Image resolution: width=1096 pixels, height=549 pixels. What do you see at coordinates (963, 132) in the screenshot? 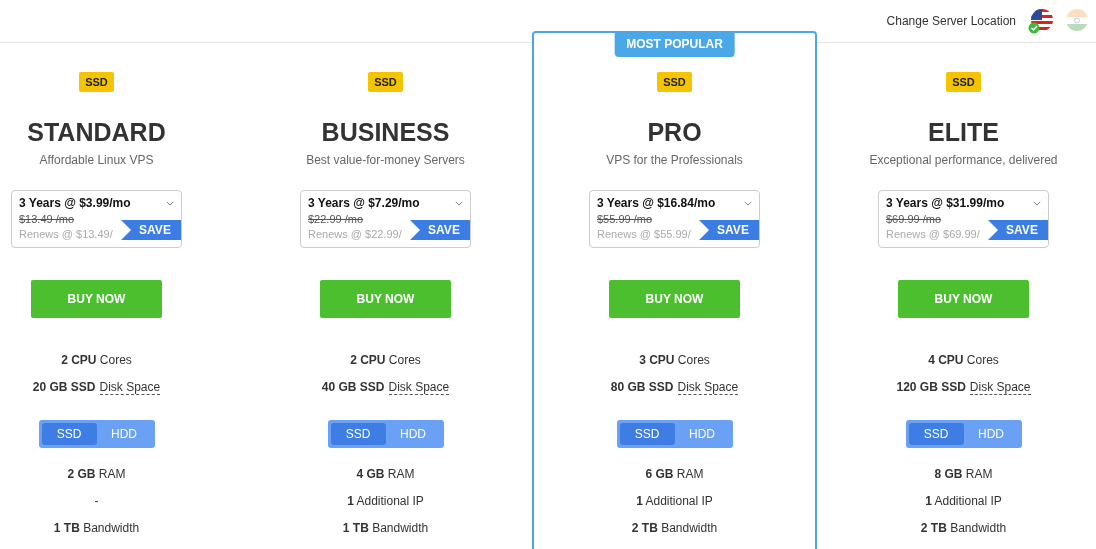
I see `plan-title: ELITE` at bounding box center [963, 132].